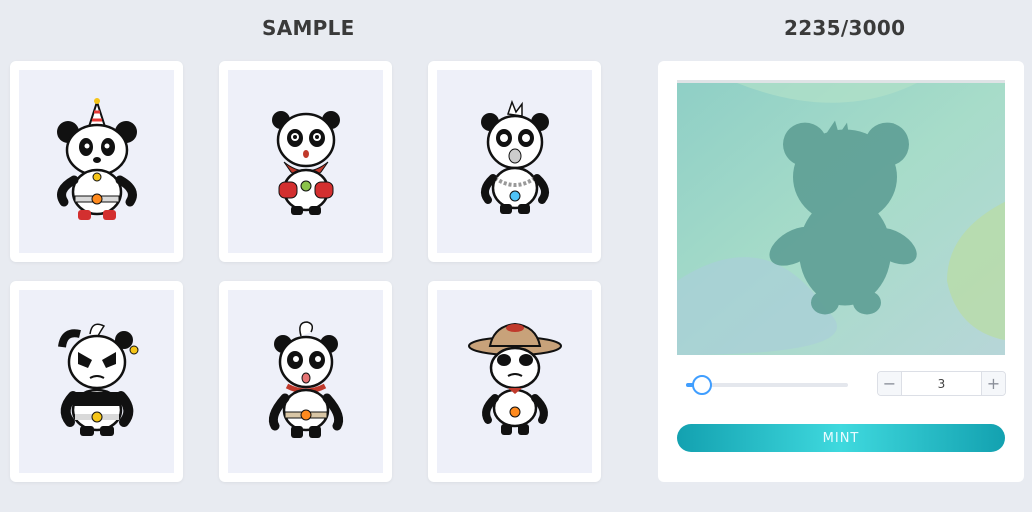 The image size is (1032, 512). Describe the element at coordinates (993, 383) in the screenshot. I see `increment-button: +` at that location.